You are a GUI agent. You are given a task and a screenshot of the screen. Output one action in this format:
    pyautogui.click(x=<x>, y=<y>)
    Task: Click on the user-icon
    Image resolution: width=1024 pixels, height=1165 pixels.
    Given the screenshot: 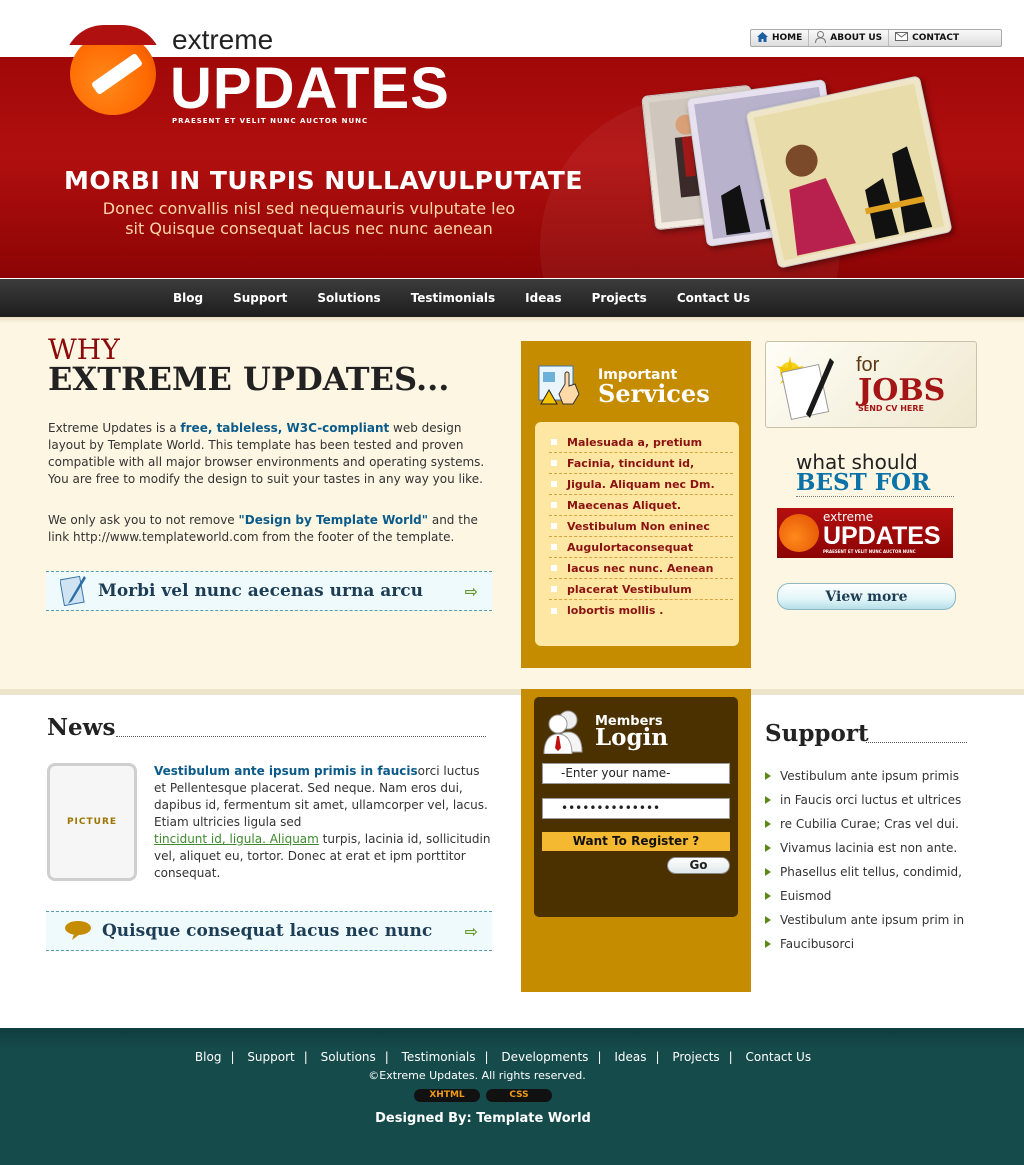 What is the action you would take?
    pyautogui.click(x=821, y=38)
    